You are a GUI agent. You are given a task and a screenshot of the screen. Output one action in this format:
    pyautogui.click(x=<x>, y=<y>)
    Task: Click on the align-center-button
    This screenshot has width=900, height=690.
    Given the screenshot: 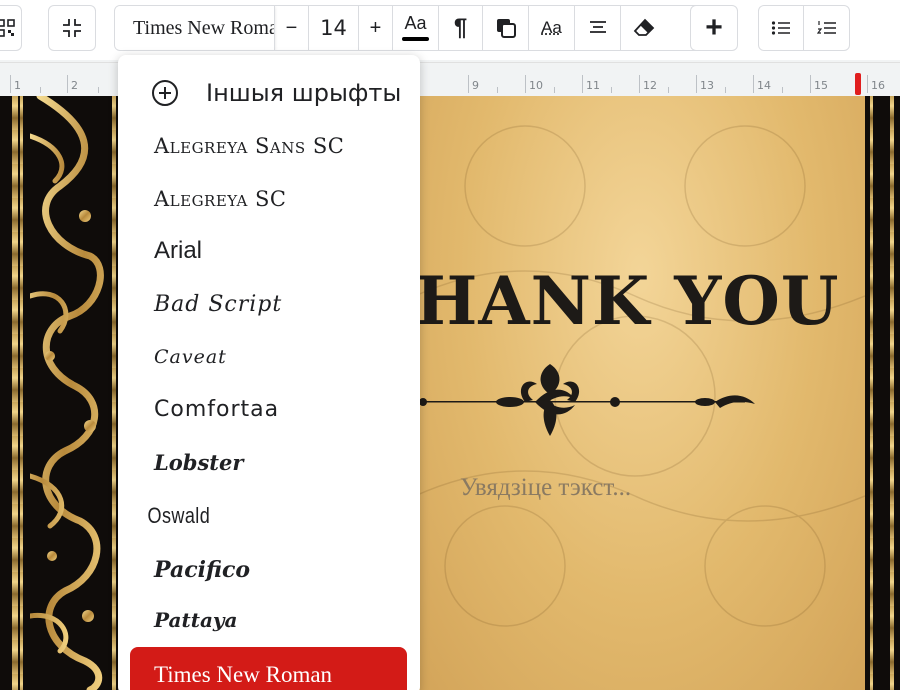 What is the action you would take?
    pyautogui.click(x=598, y=28)
    